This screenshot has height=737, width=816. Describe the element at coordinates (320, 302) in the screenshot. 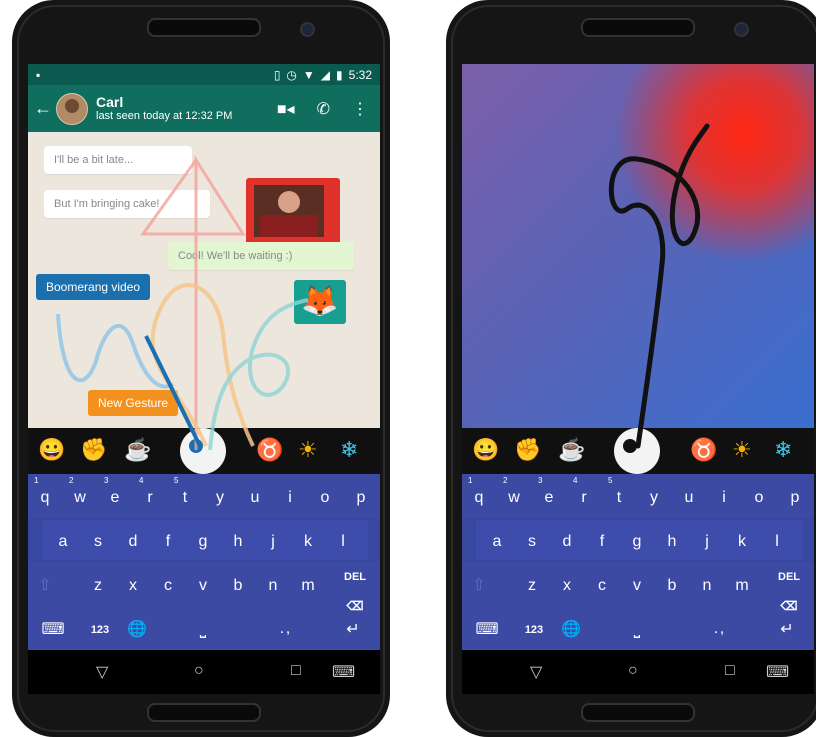

I see `fox-sticker: 🦊` at that location.